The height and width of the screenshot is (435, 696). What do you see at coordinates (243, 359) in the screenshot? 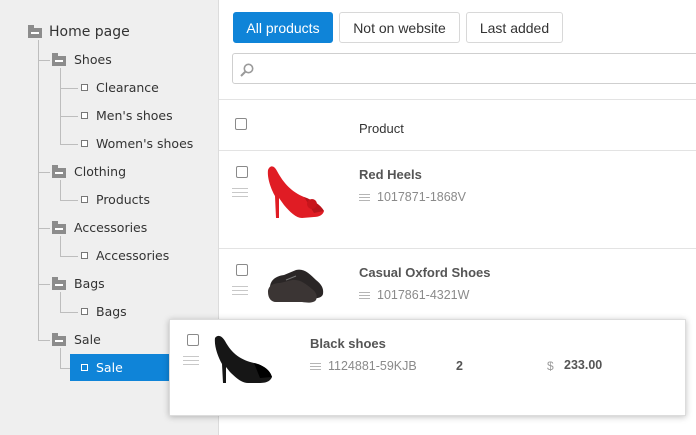
I see `product-image-black-shoes` at bounding box center [243, 359].